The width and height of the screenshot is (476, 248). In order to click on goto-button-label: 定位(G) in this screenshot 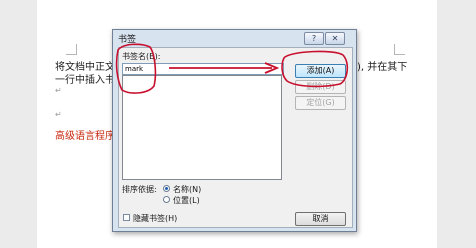, I will do `click(320, 102)`.